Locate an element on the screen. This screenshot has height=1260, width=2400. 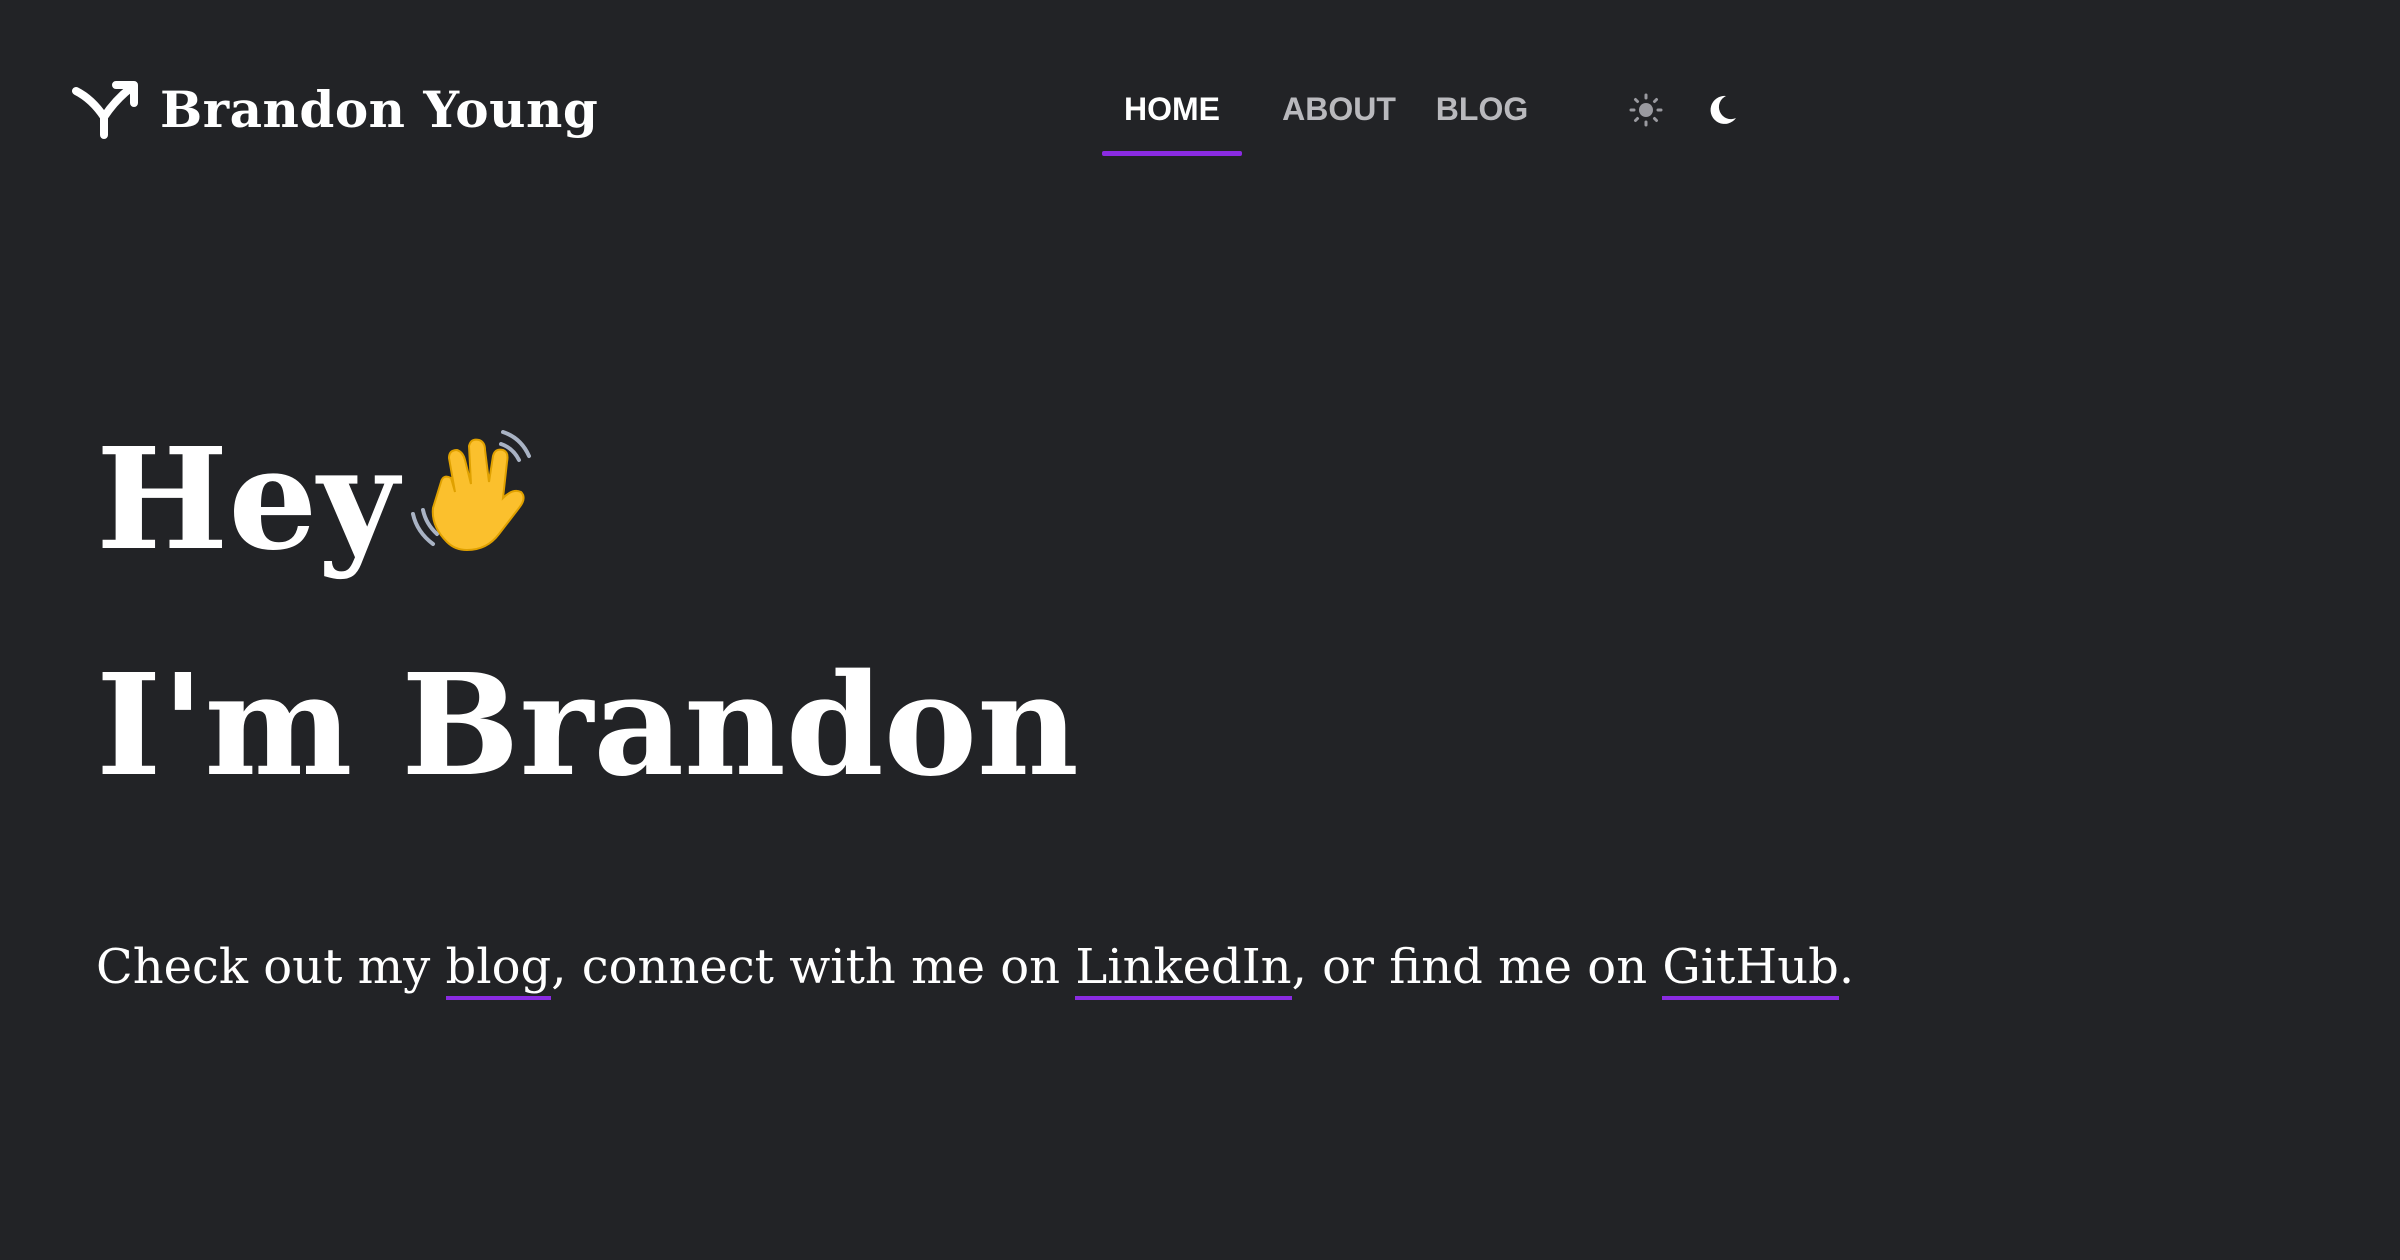
github-link: GitHub is located at coordinates (1750, 969).